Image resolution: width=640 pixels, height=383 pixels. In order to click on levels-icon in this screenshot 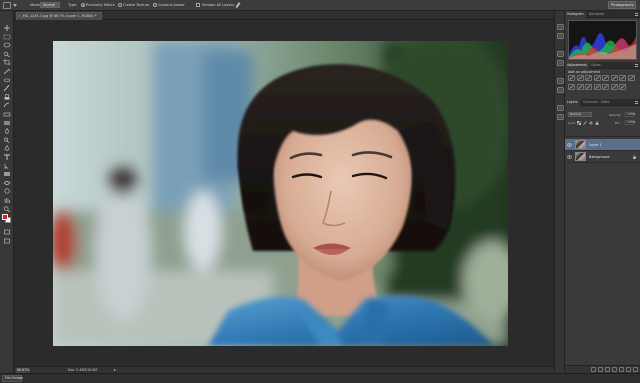, I will do `click(580, 78)`.